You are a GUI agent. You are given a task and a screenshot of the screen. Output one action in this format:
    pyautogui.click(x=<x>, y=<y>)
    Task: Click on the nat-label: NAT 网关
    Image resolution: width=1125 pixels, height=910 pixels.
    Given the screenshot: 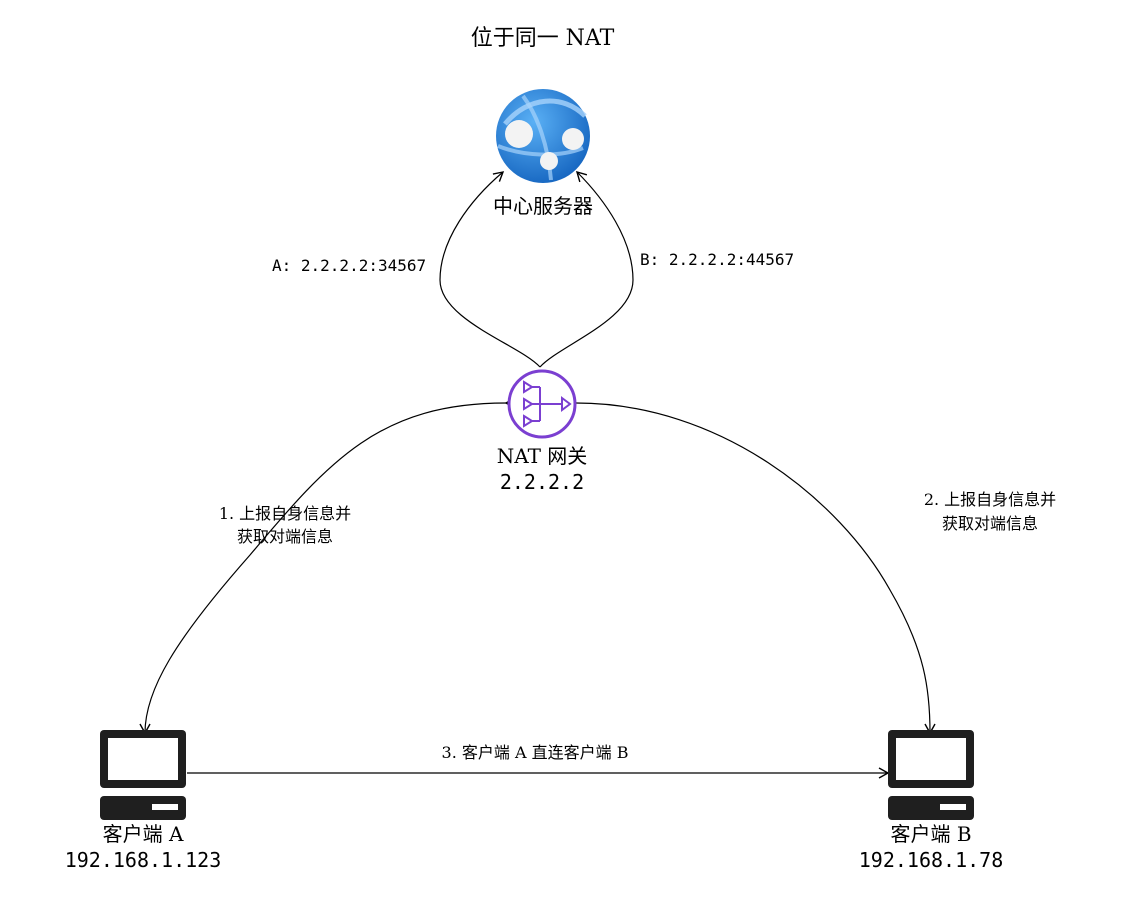 What is the action you would take?
    pyautogui.click(x=542, y=456)
    